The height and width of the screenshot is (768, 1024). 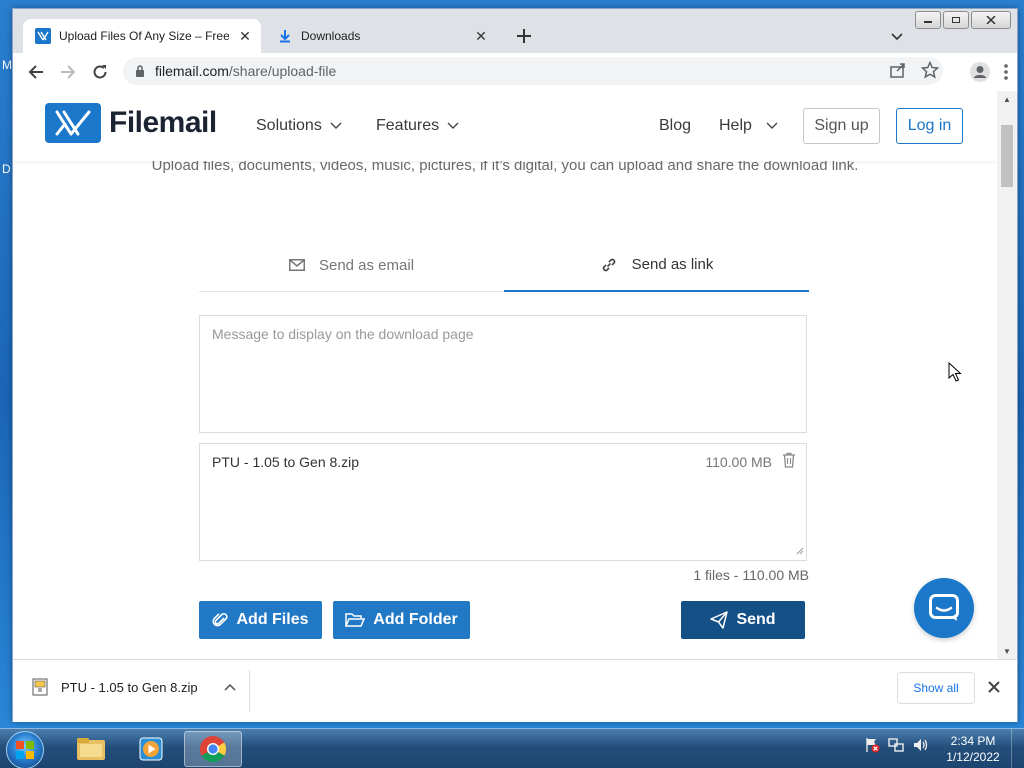 I want to click on nav-features: Features, so click(x=417, y=126).